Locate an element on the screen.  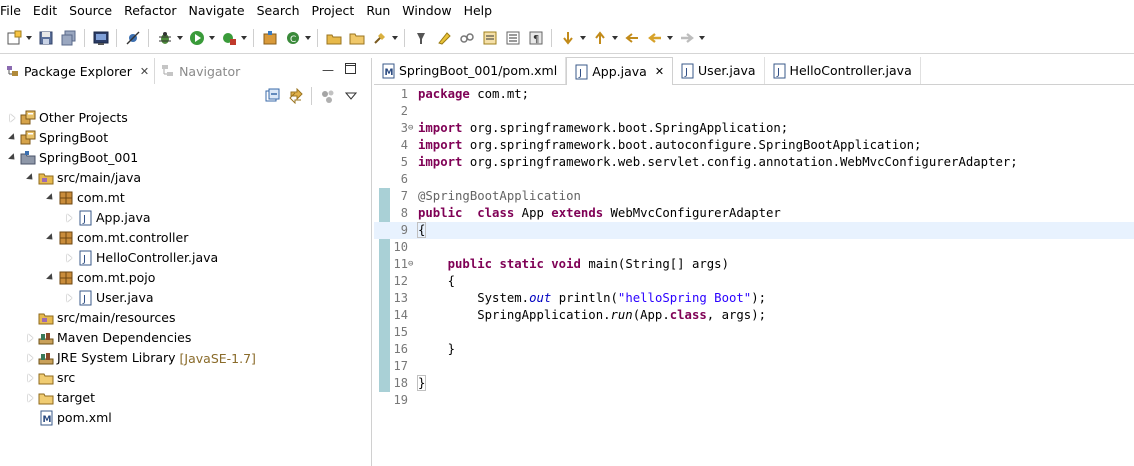
external-tools-icon is located at coordinates (228, 37).